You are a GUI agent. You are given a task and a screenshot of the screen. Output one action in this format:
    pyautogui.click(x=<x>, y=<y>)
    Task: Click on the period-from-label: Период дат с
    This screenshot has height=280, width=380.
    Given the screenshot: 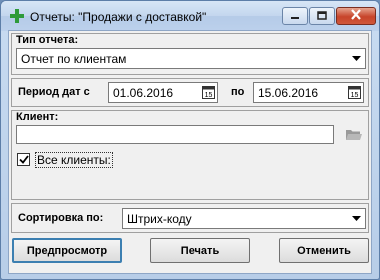 What is the action you would take?
    pyautogui.click(x=54, y=92)
    